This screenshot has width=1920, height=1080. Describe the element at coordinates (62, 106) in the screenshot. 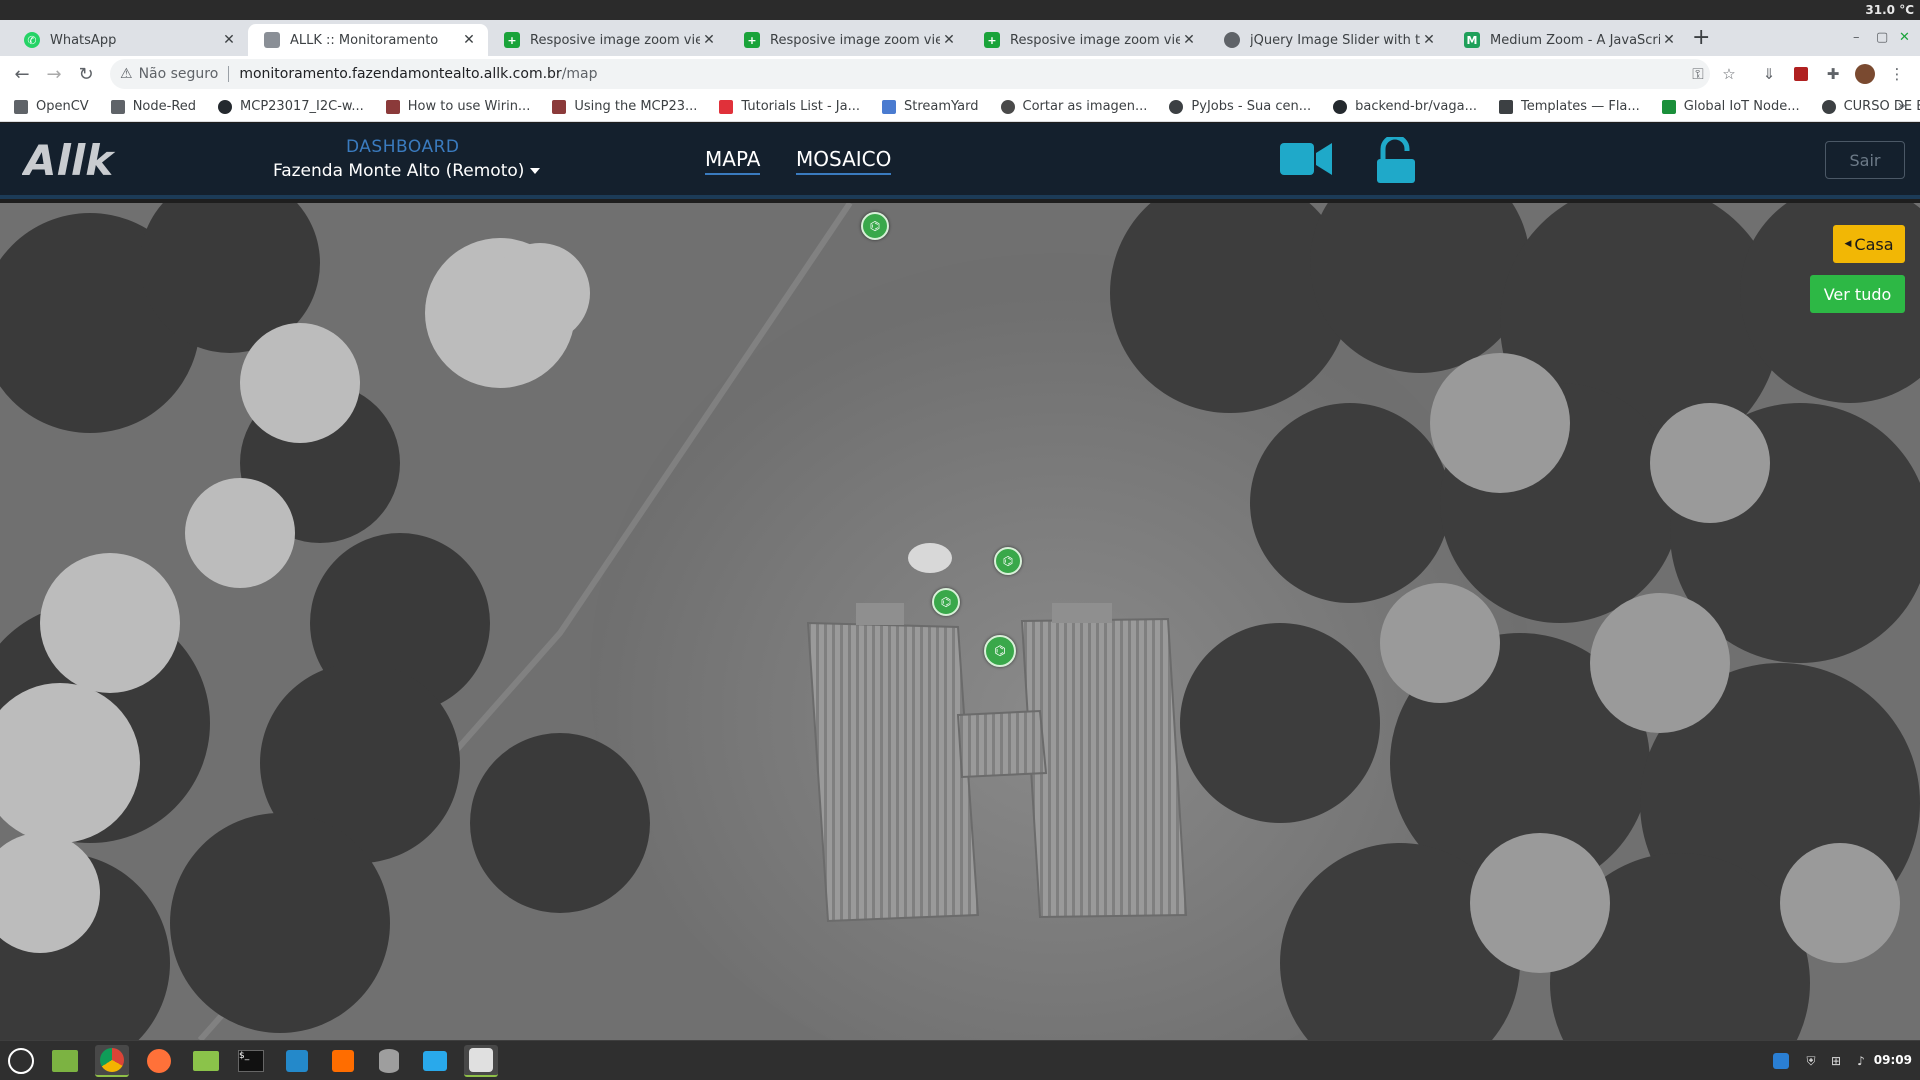

I see `bookmark-label: OpenCV` at that location.